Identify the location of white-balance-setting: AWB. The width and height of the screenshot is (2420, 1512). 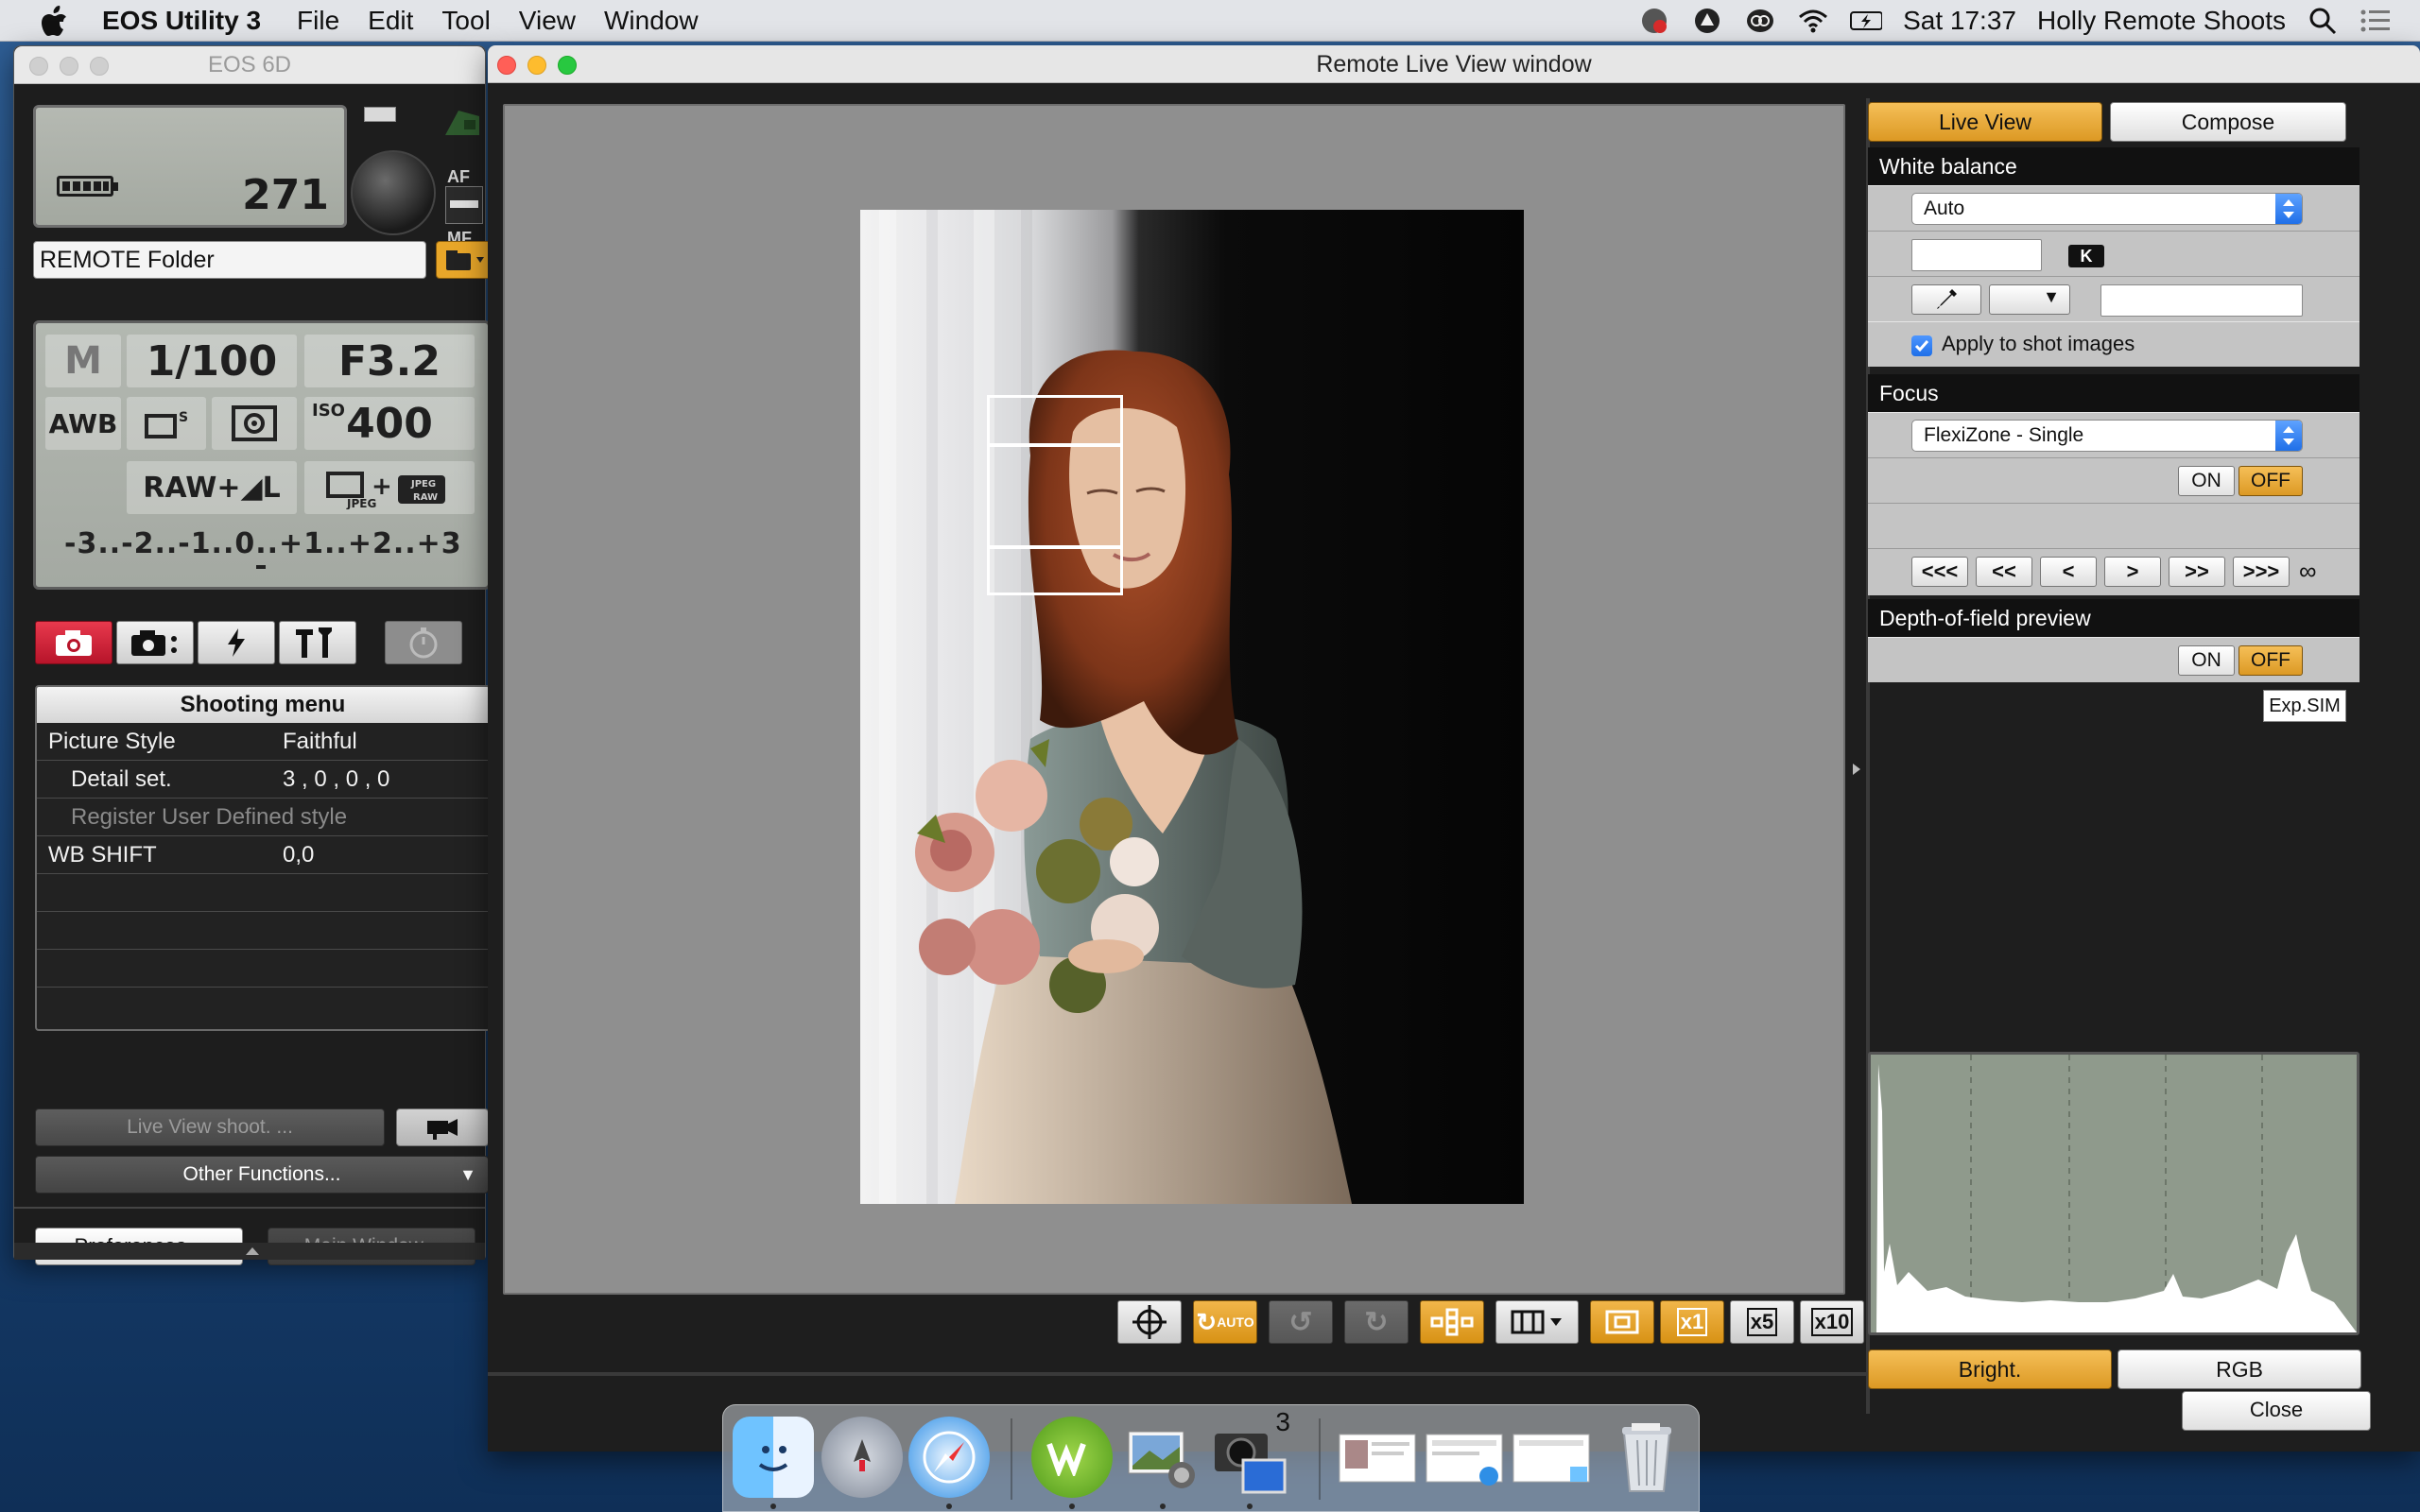
(83, 423).